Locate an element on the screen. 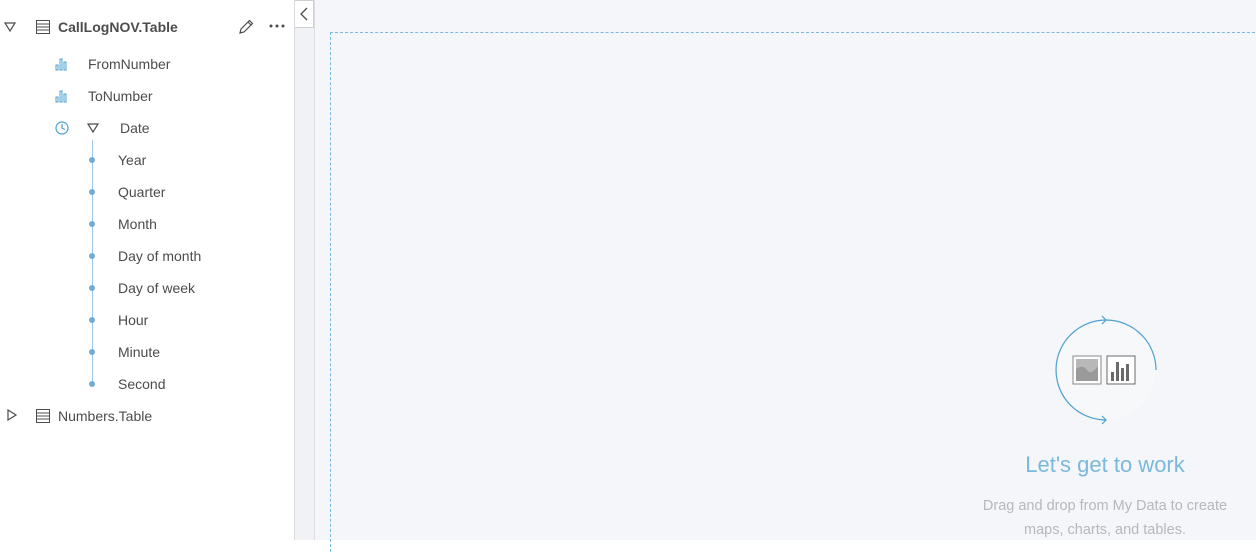  subfield-row-hour: Hour is located at coordinates (147, 320).